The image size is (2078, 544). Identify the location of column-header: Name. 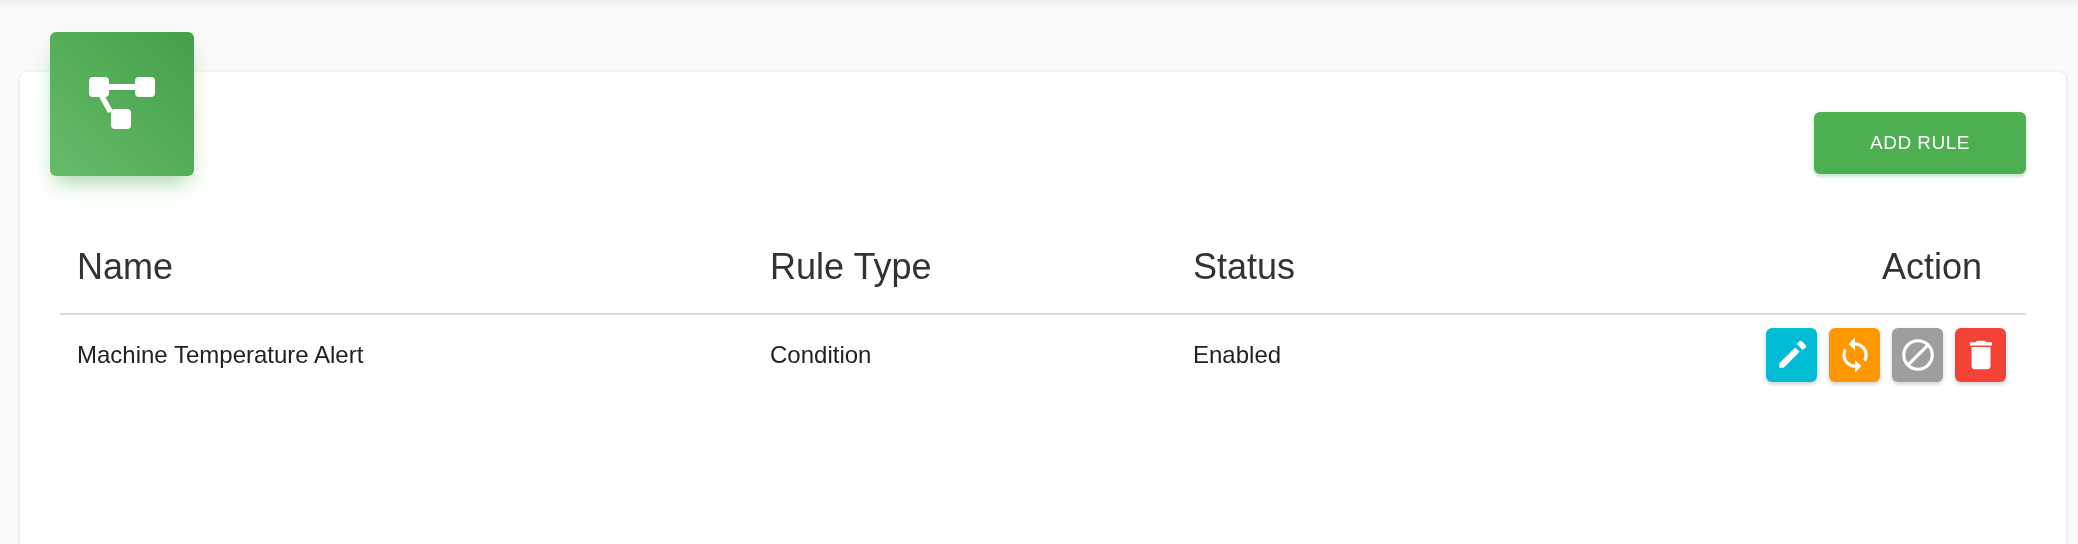
(126, 266).